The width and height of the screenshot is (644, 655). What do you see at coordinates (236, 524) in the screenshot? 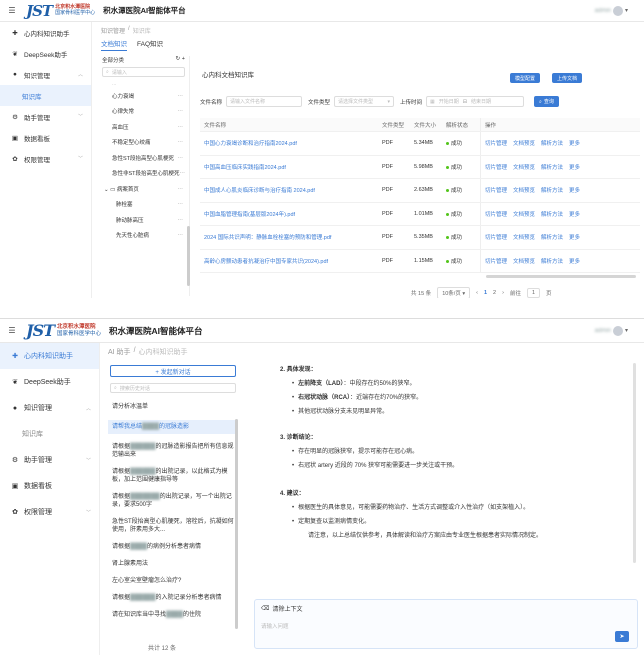
I see `conversation-scrollbar` at bounding box center [236, 524].